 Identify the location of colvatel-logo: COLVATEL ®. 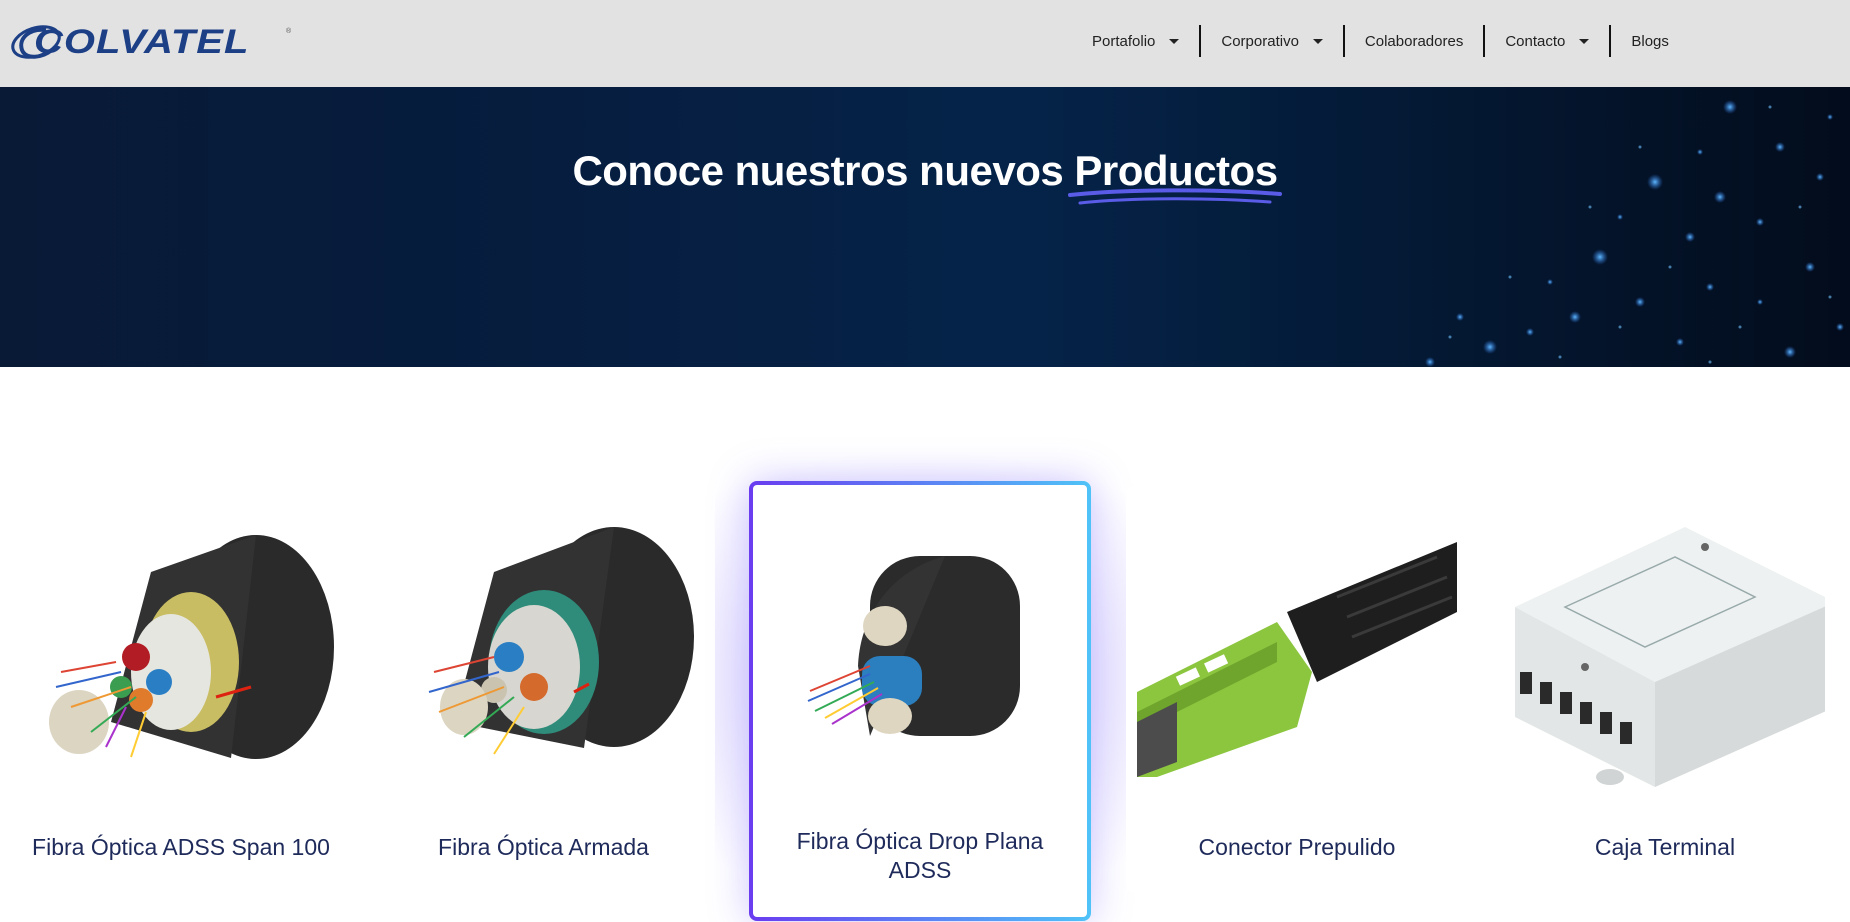
(153, 42).